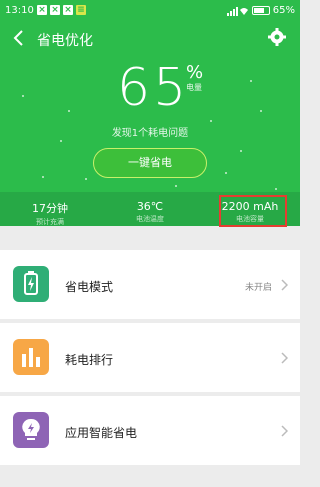 The height and width of the screenshot is (487, 320). What do you see at coordinates (150, 133) in the screenshot?
I see `issues-text: 发现1个耗电问题` at bounding box center [150, 133].